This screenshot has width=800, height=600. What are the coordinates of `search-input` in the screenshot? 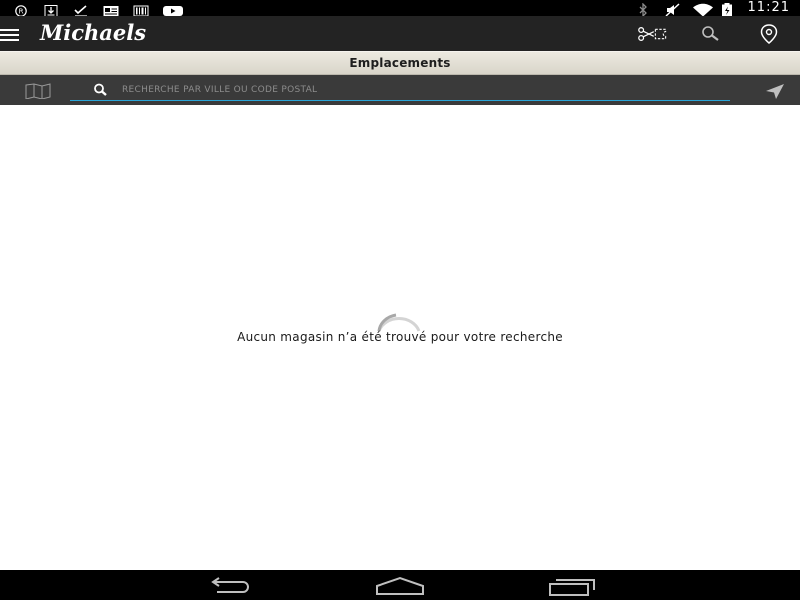 It's located at (417, 90).